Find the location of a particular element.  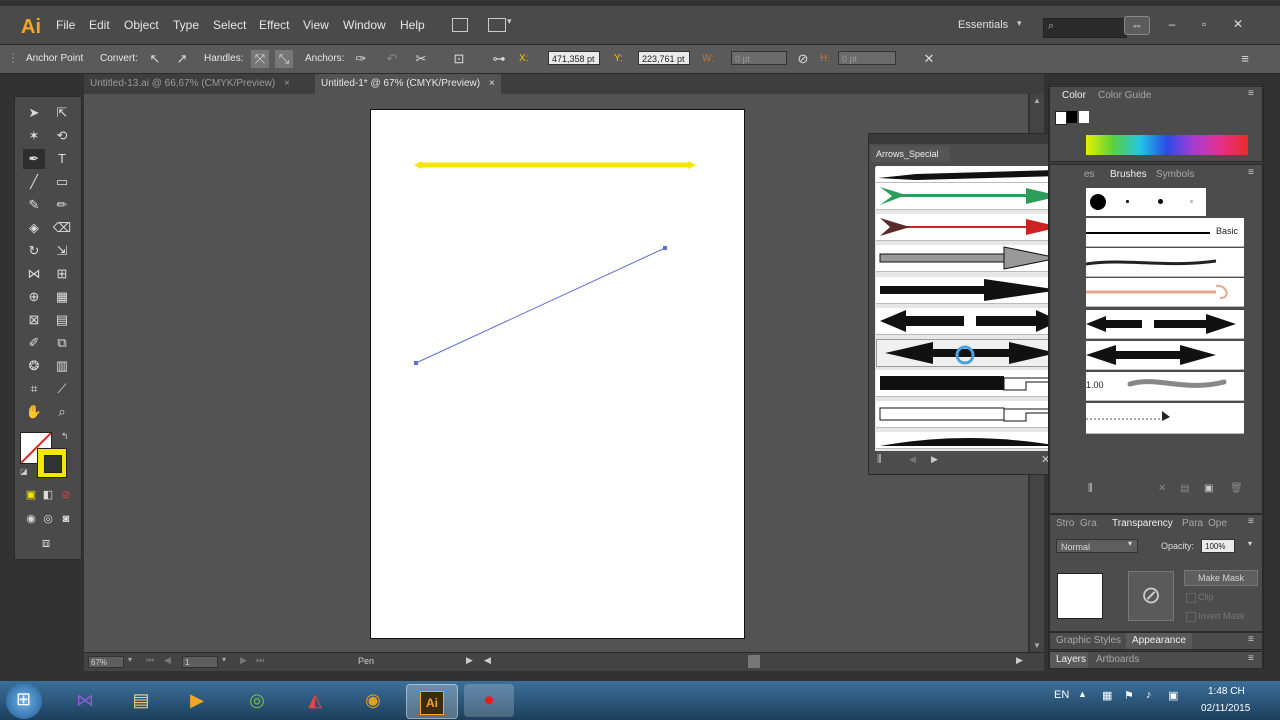

horizontal-scroll-thumb is located at coordinates (754, 661).